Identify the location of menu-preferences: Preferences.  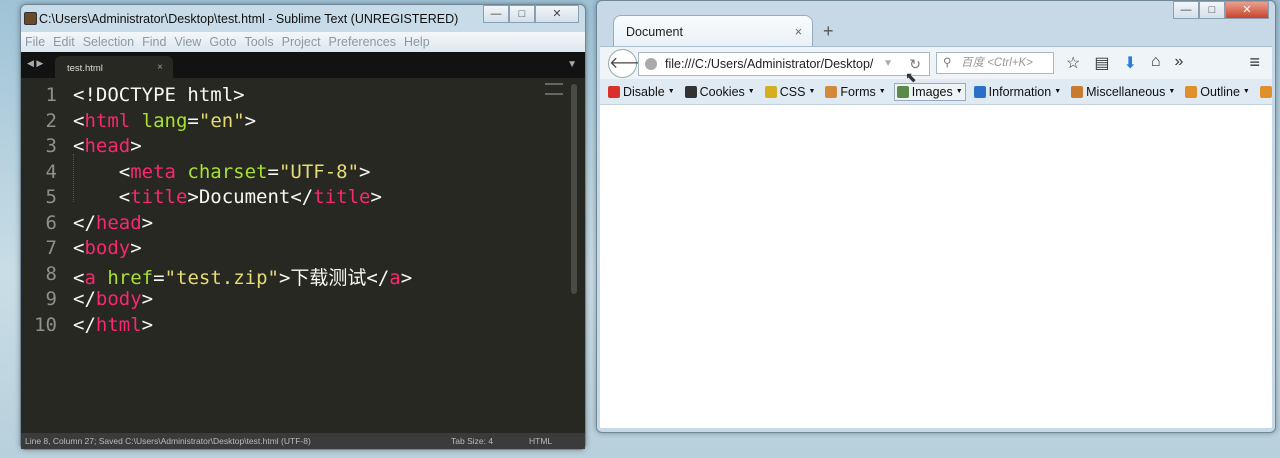
(362, 42).